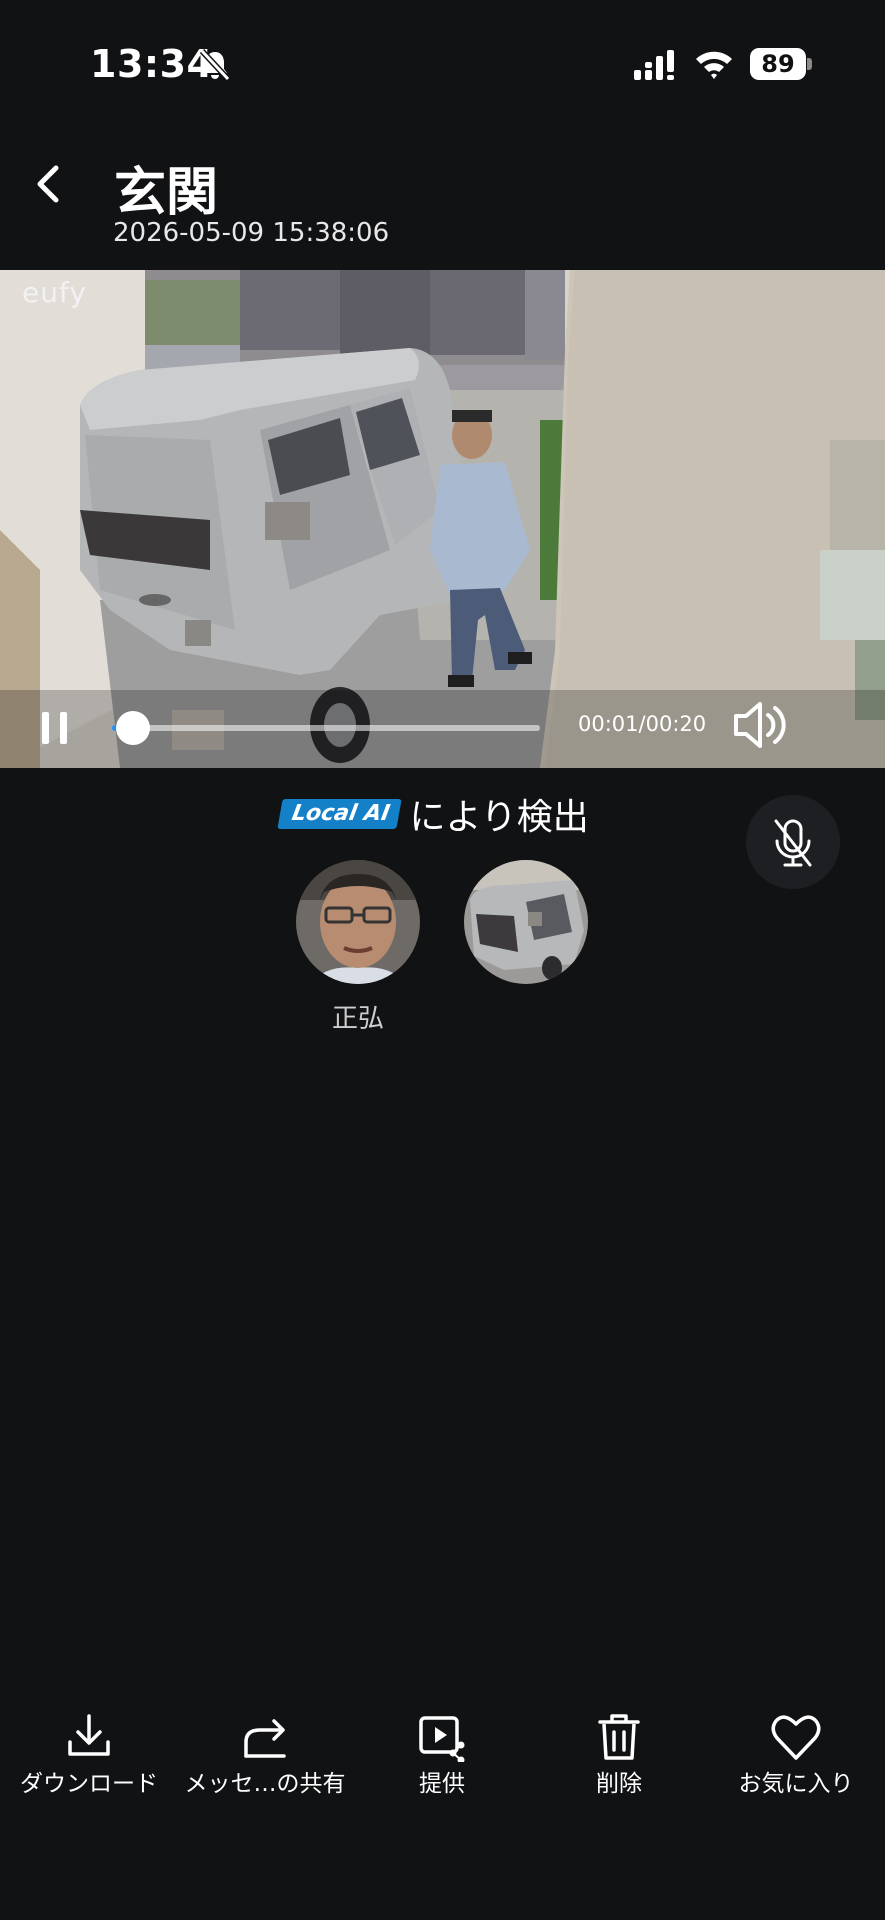  I want to click on download-label: ダウンロード, so click(89, 1784).